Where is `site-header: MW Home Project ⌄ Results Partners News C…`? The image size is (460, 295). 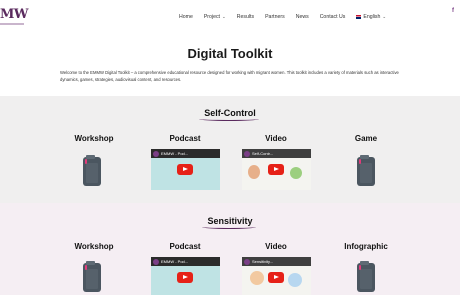
site-header: MW Home Project ⌄ Results Partners News C… is located at coordinates (230, 20).